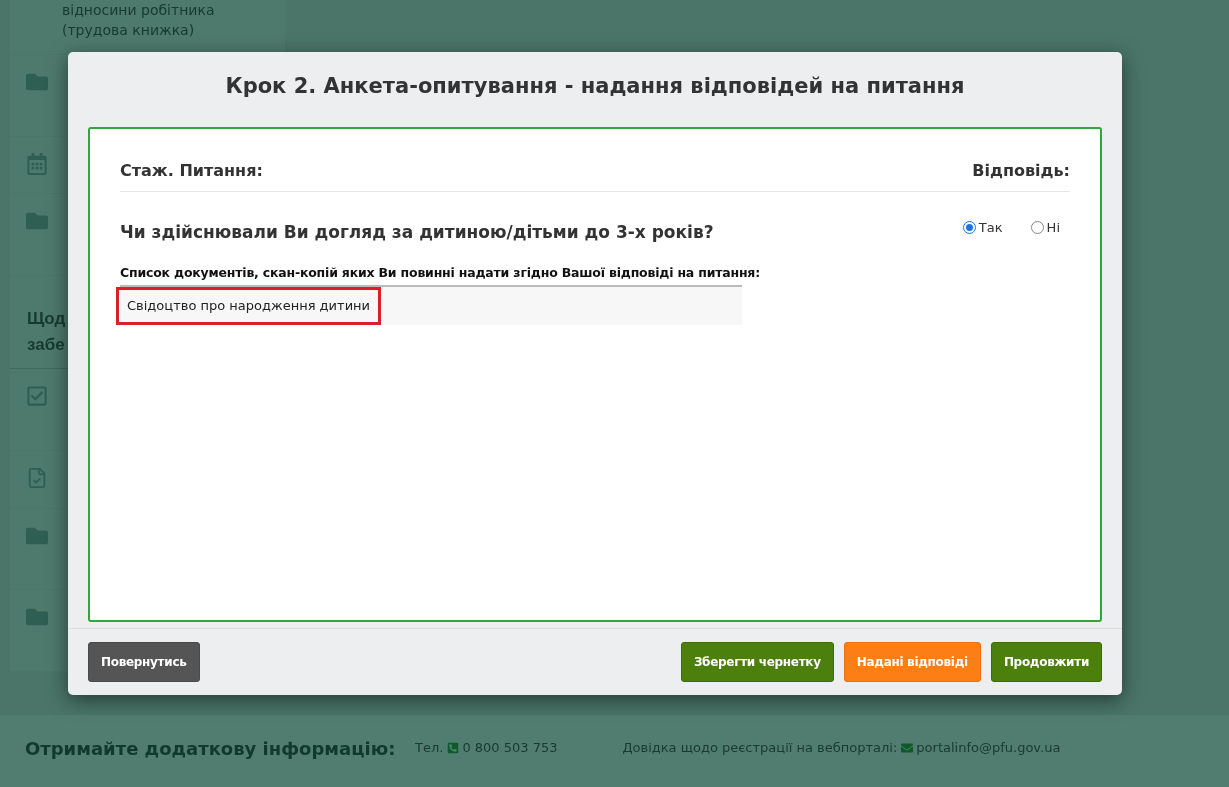  Describe the element at coordinates (440, 272) in the screenshot. I see `documents-label: Список документів, скан-копій яких Ви повинні надати згідно Вашої відповіді на питання:` at that location.